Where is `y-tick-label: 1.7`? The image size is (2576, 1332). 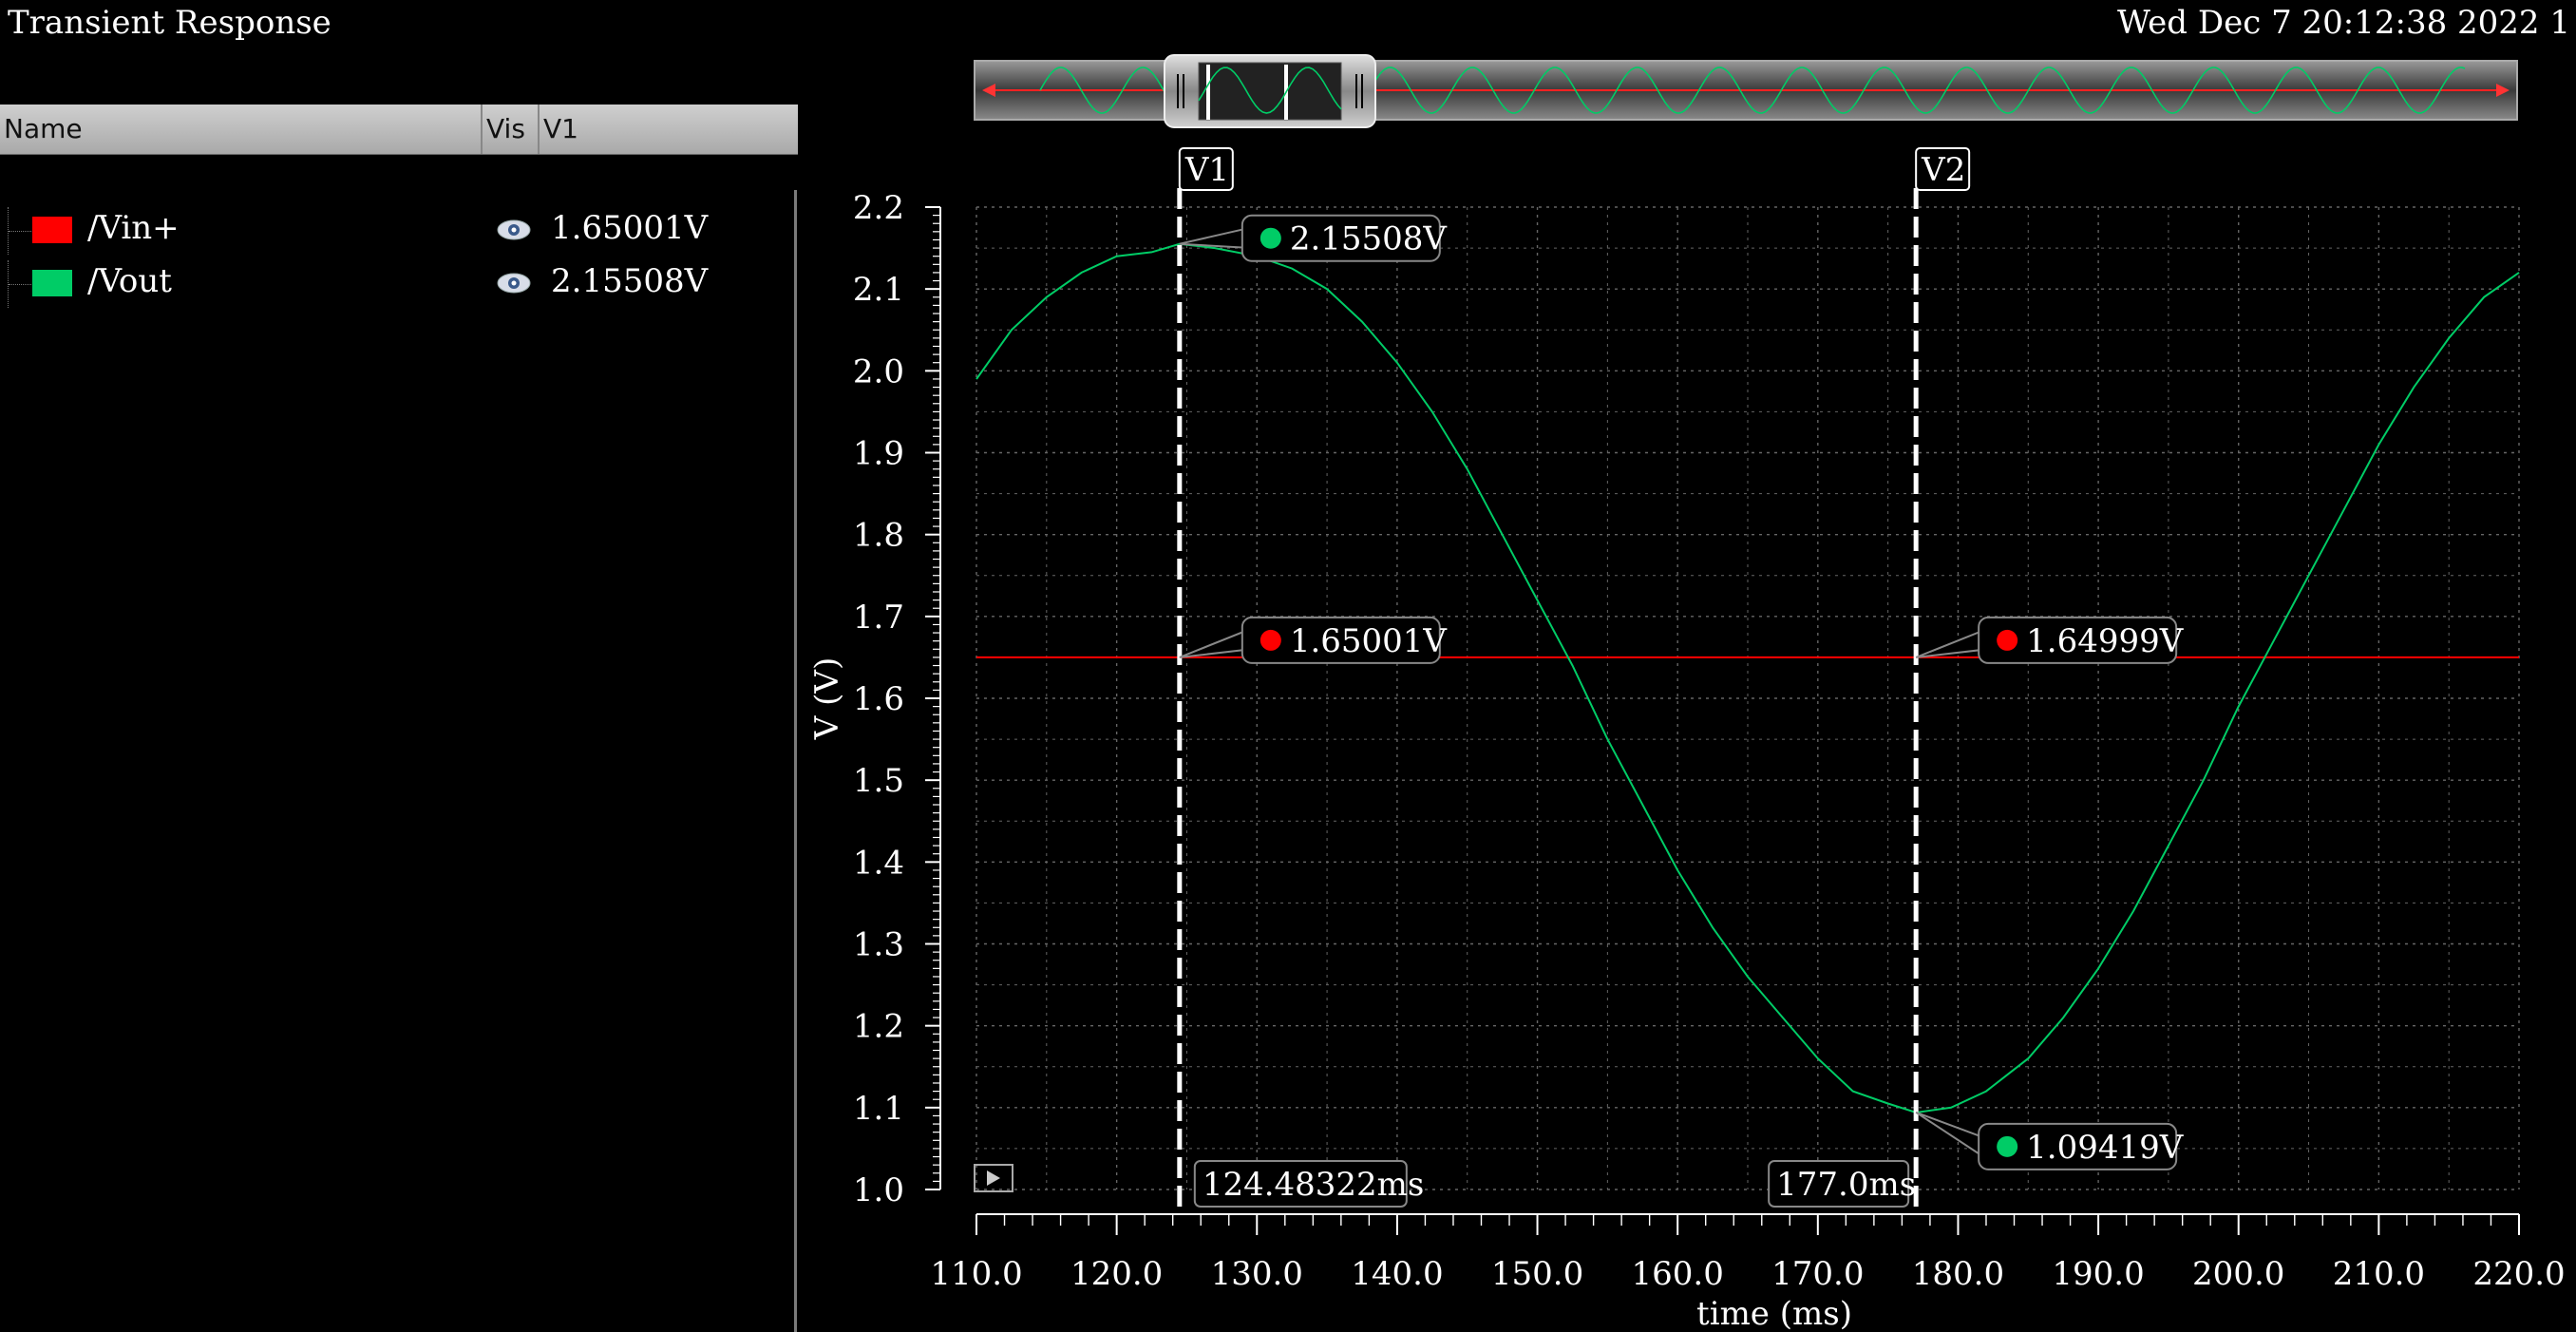 y-tick-label: 1.7 is located at coordinates (878, 618).